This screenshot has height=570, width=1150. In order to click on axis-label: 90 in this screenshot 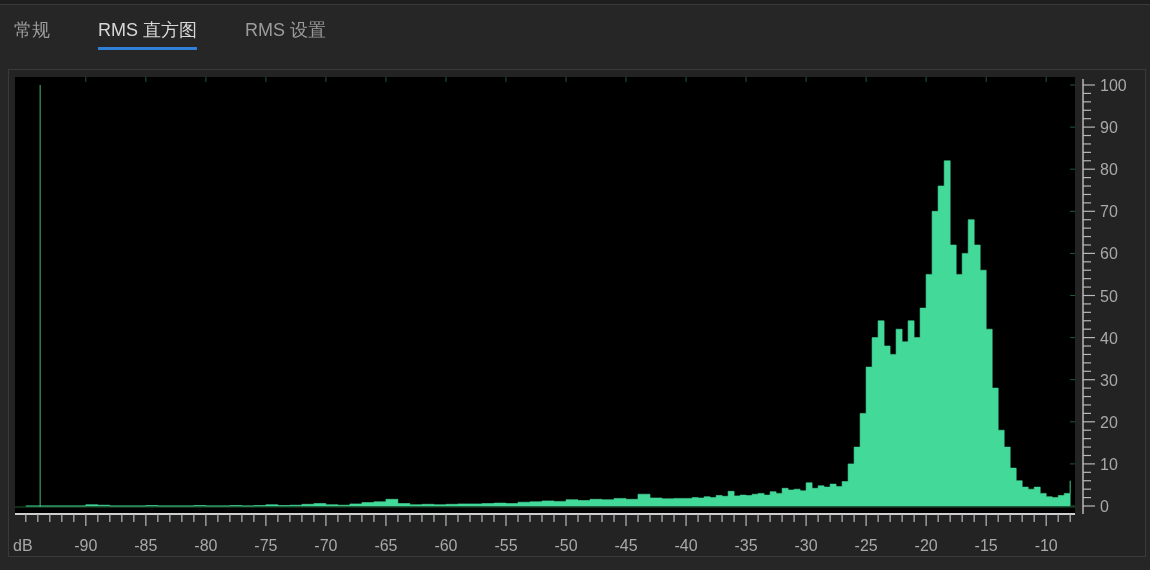, I will do `click(1109, 128)`.